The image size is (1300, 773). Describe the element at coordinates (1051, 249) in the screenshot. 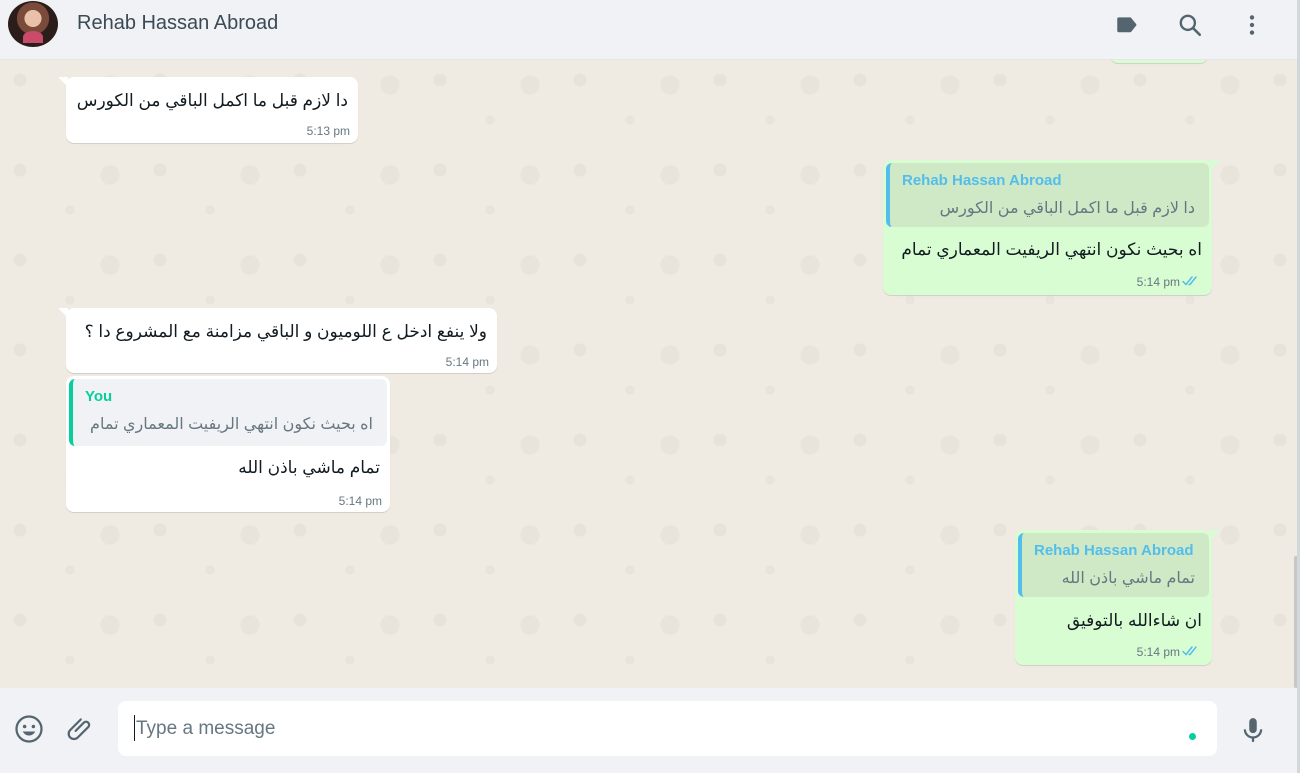

I see `message-text: اه بحيث نكون انتهي الريفيت المعماري تمام` at that location.